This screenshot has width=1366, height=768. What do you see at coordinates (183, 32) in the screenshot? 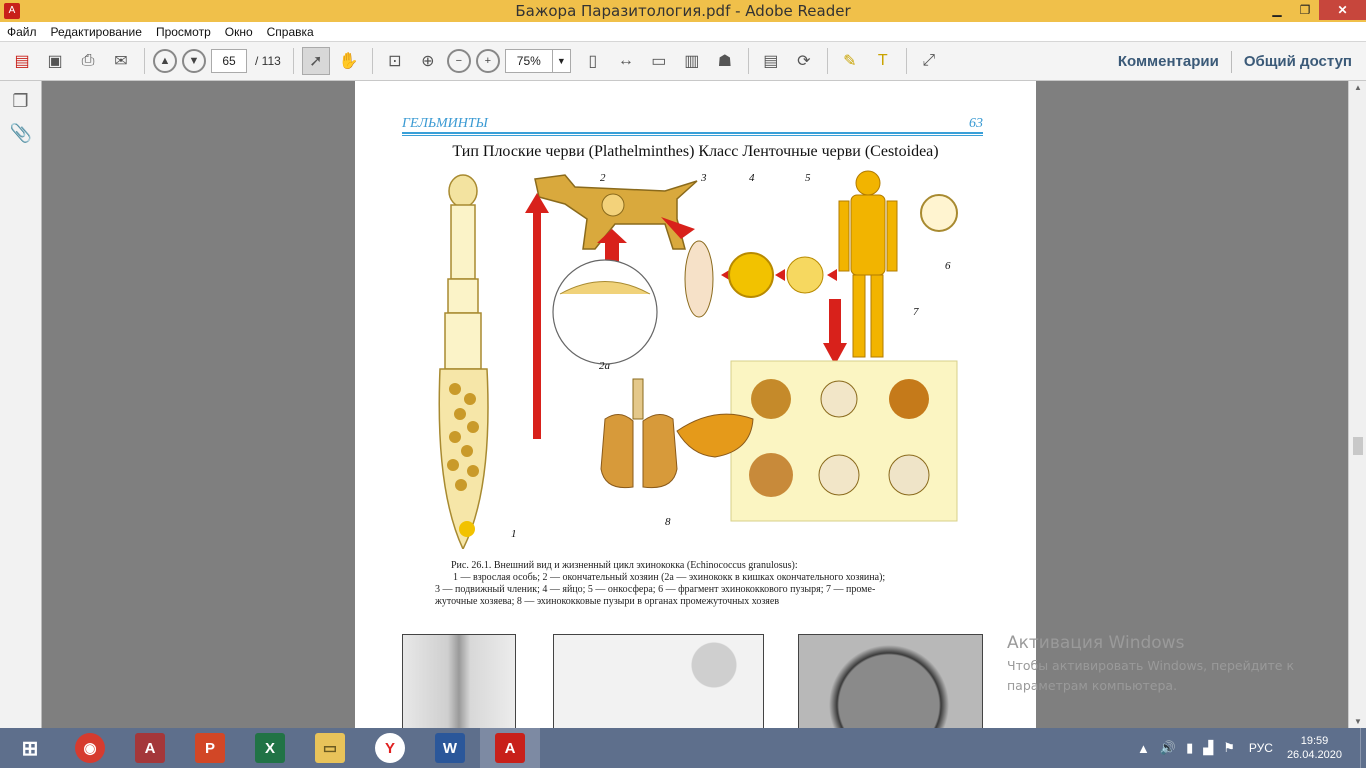
I see `menu-view: Просмотр` at bounding box center [183, 32].